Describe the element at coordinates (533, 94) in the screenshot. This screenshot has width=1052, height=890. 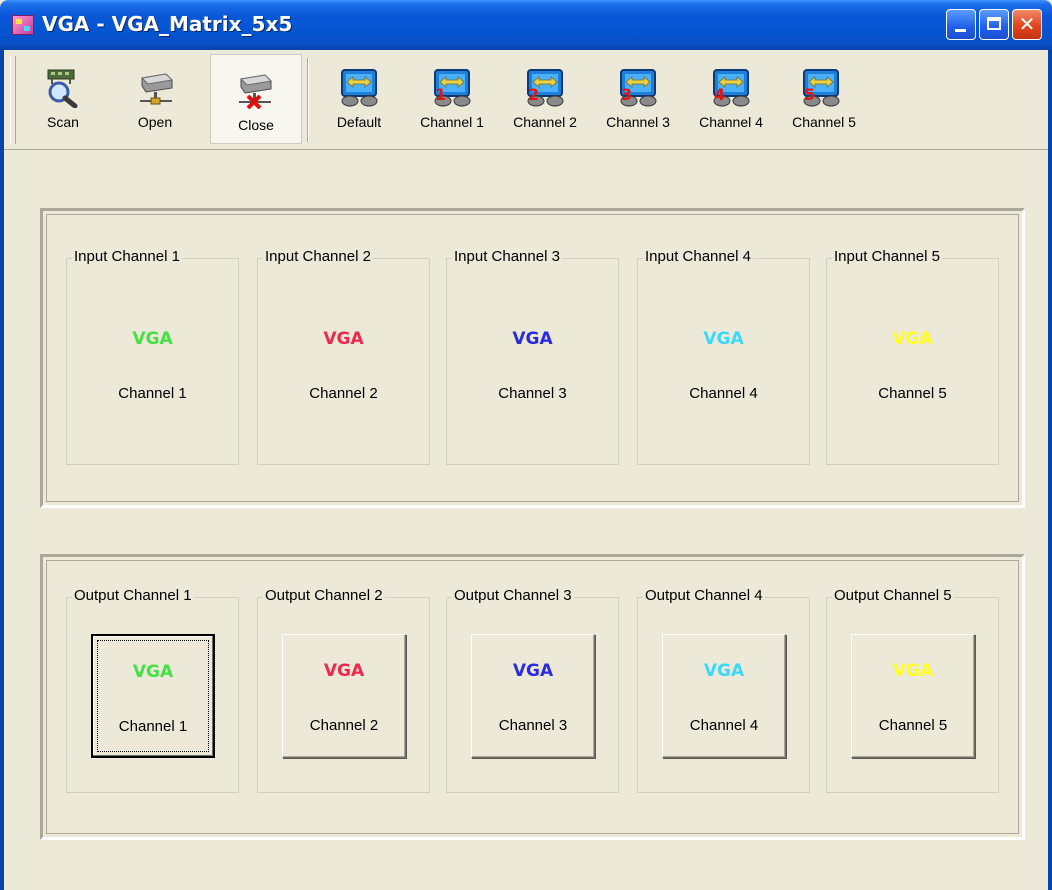
I see `badge-2: 2` at that location.